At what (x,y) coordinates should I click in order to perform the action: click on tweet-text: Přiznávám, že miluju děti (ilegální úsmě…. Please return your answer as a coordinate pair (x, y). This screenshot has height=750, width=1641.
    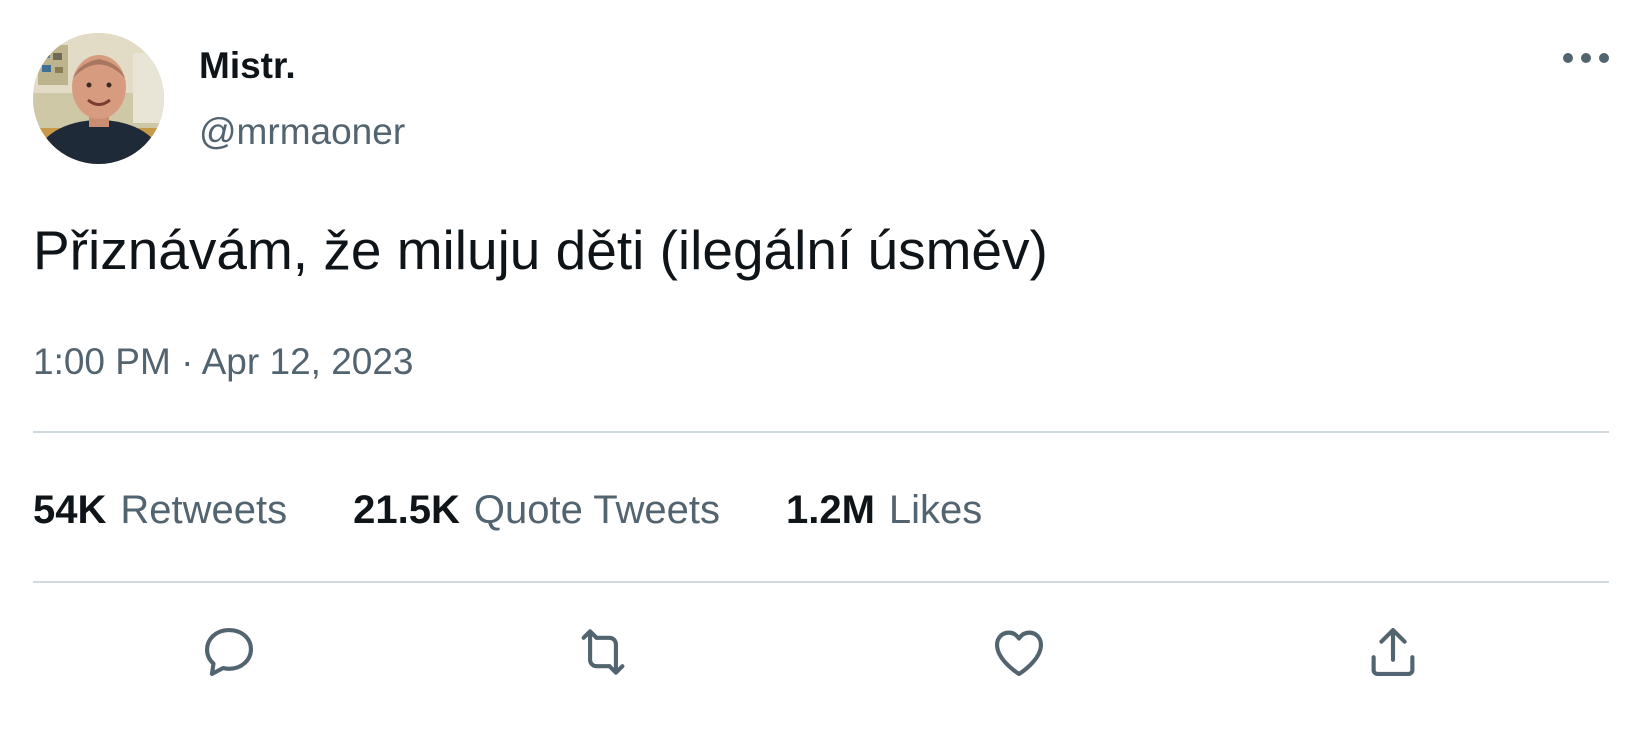
    Looking at the image, I should click on (540, 250).